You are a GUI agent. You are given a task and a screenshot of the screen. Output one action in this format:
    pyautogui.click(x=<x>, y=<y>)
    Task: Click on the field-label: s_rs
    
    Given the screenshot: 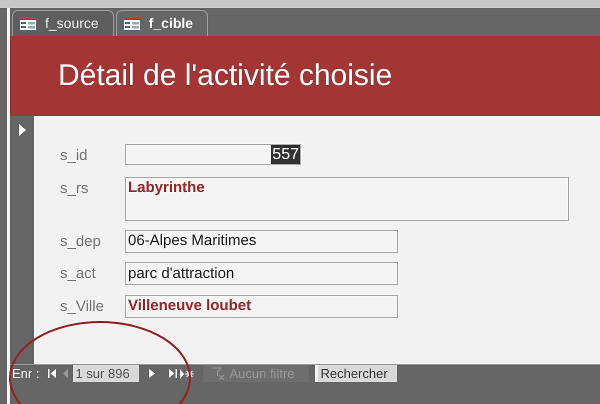 What is the action you would take?
    pyautogui.click(x=75, y=188)
    